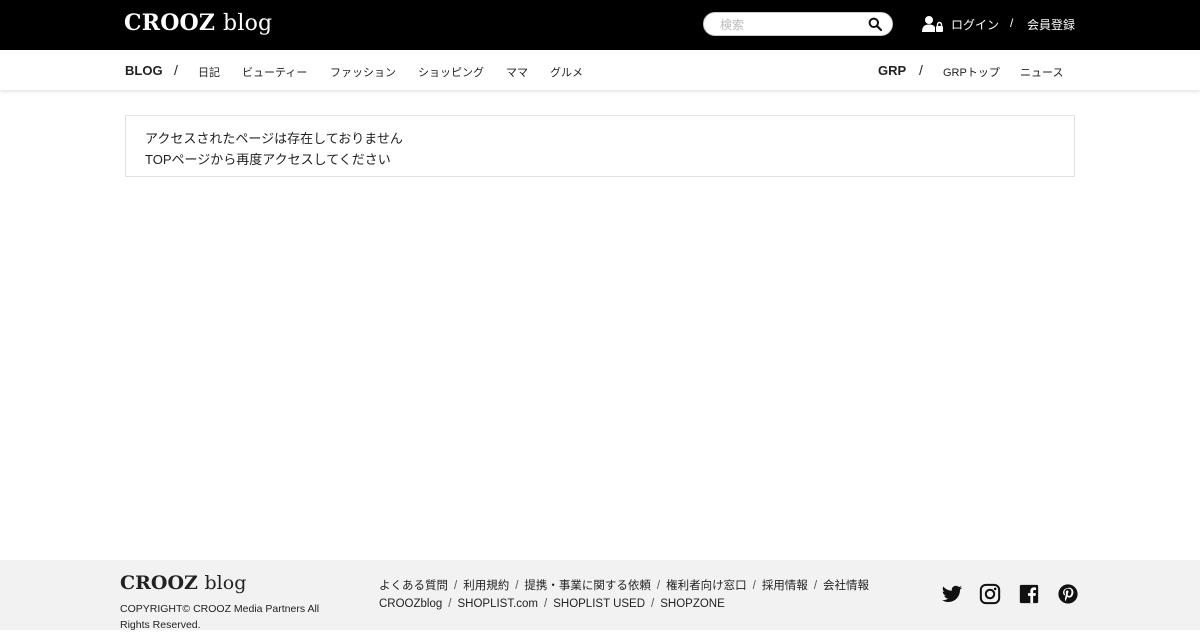 The image size is (1200, 633). I want to click on footer-link-rights-holders: 権利者向け窓口, so click(706, 586).